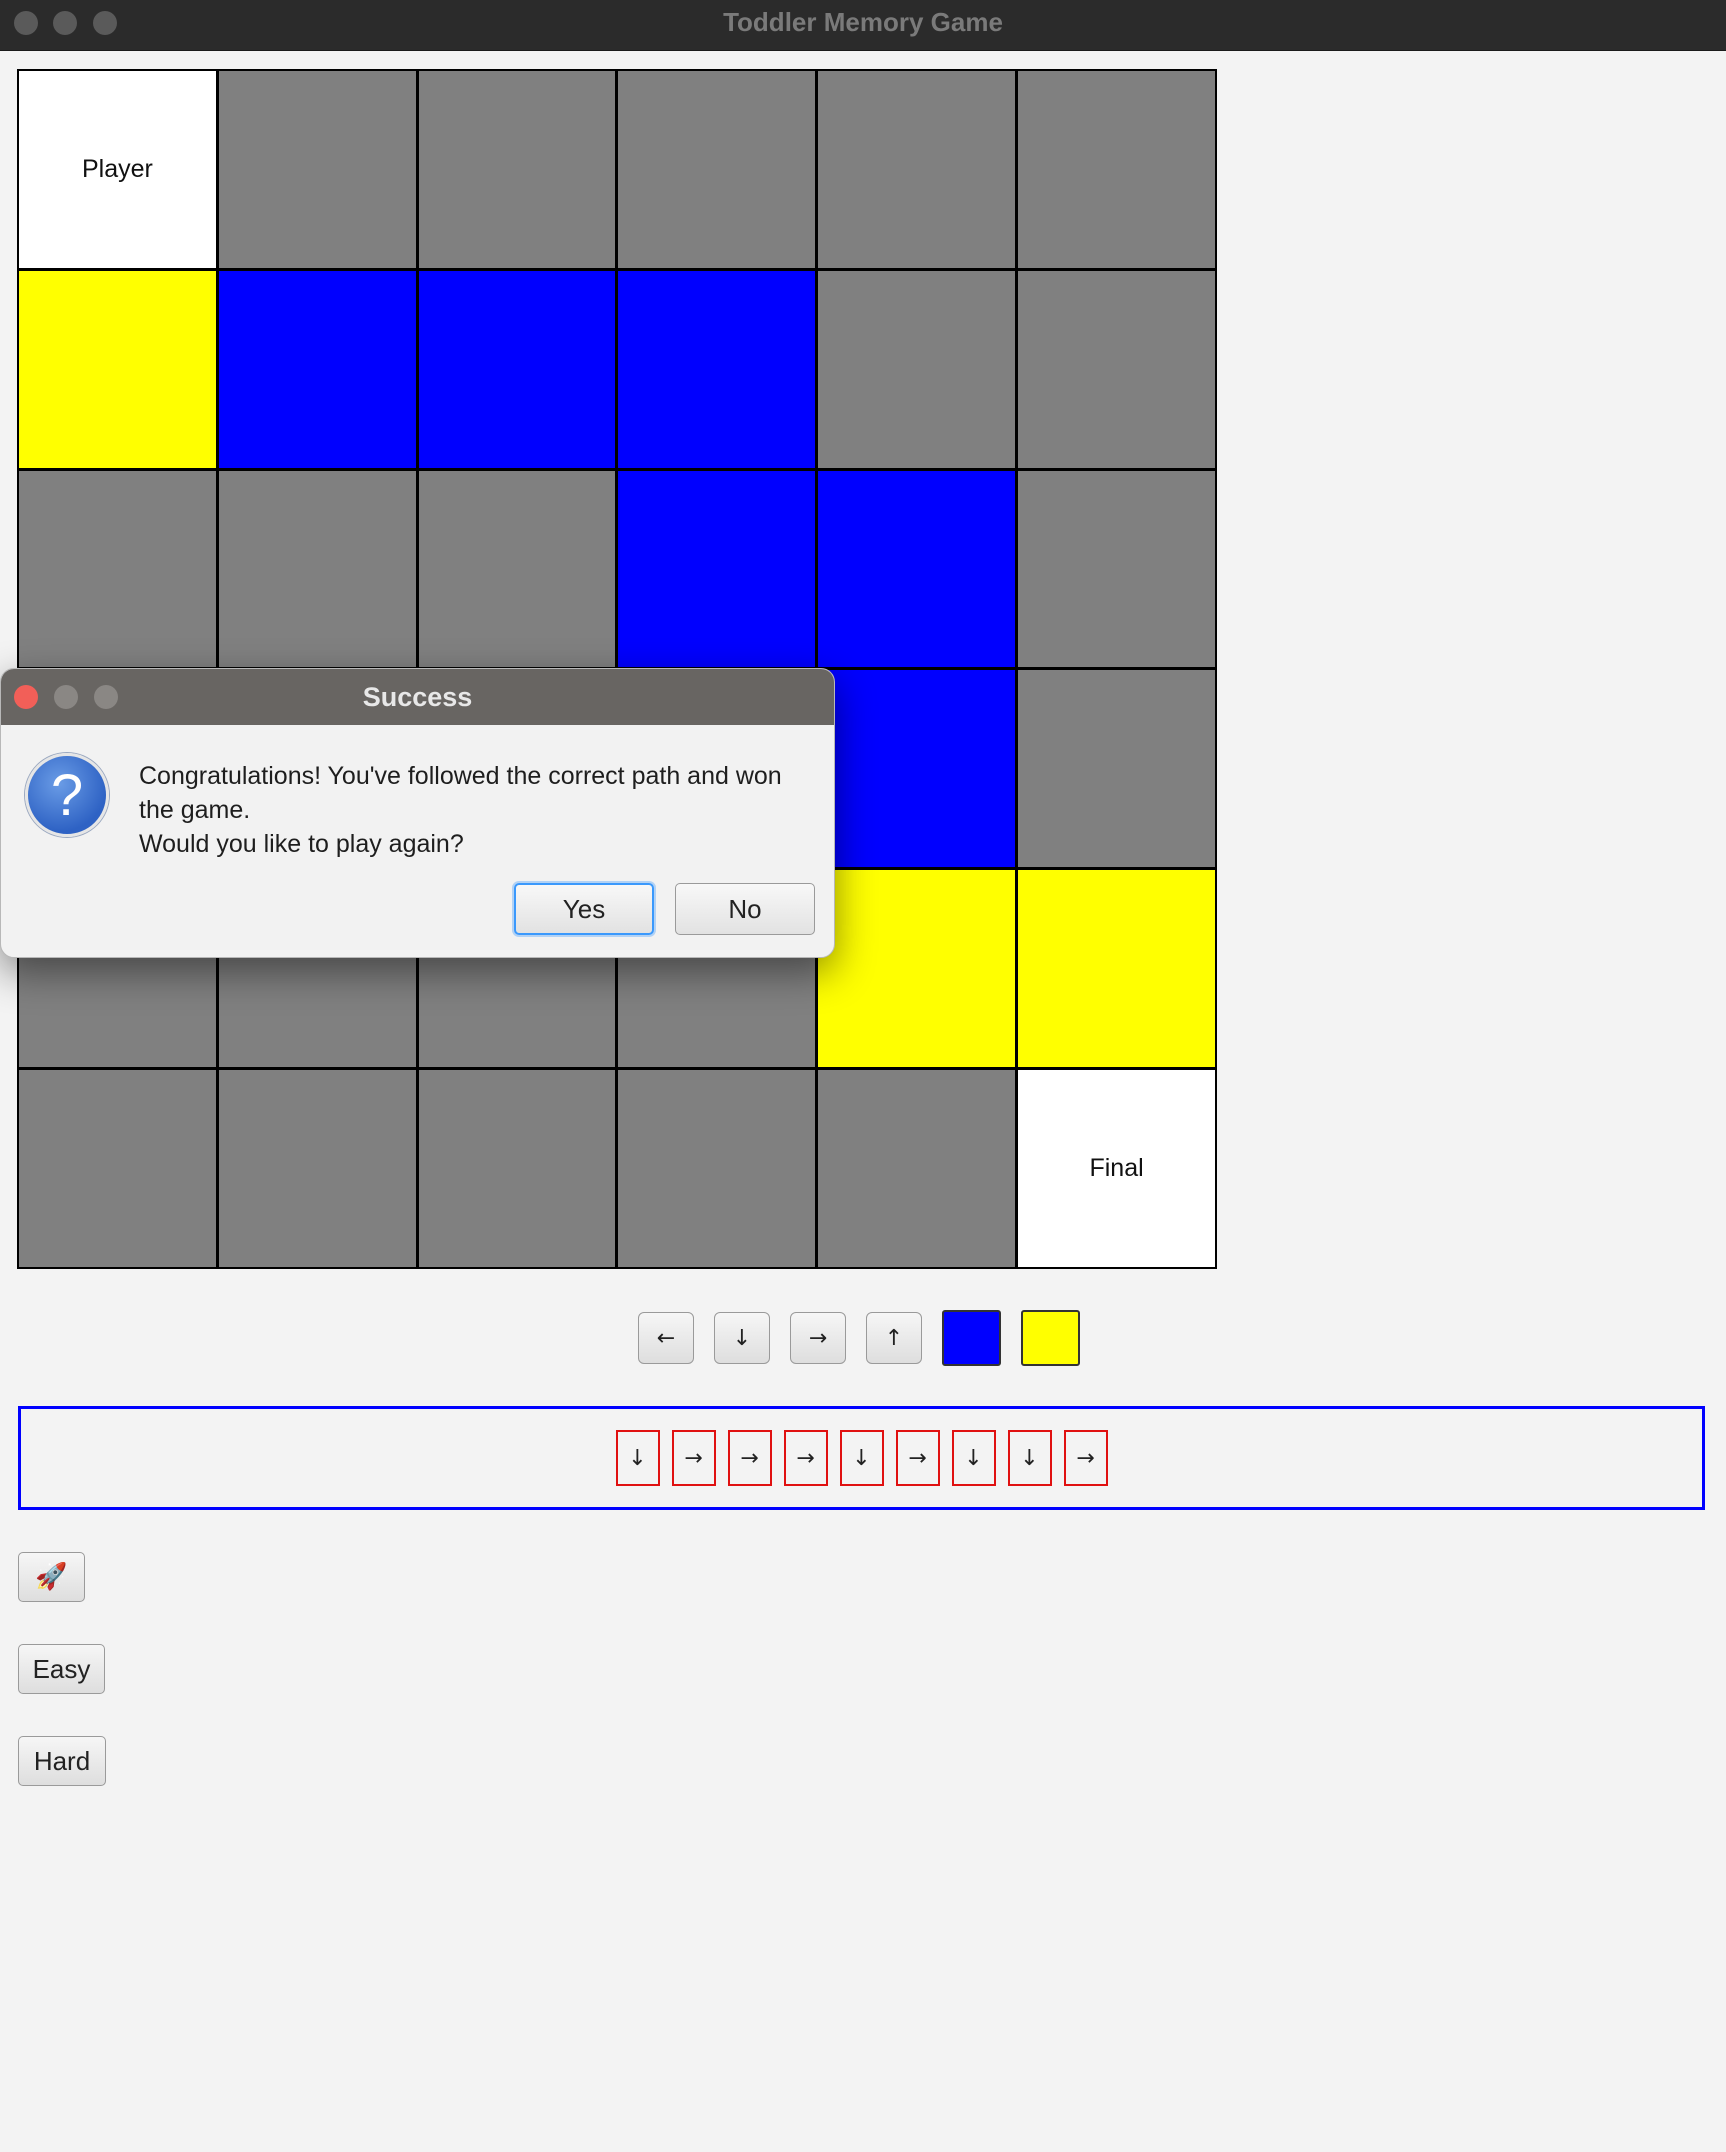  Describe the element at coordinates (117, 169) in the screenshot. I see `grid-cell-player: Player` at that location.